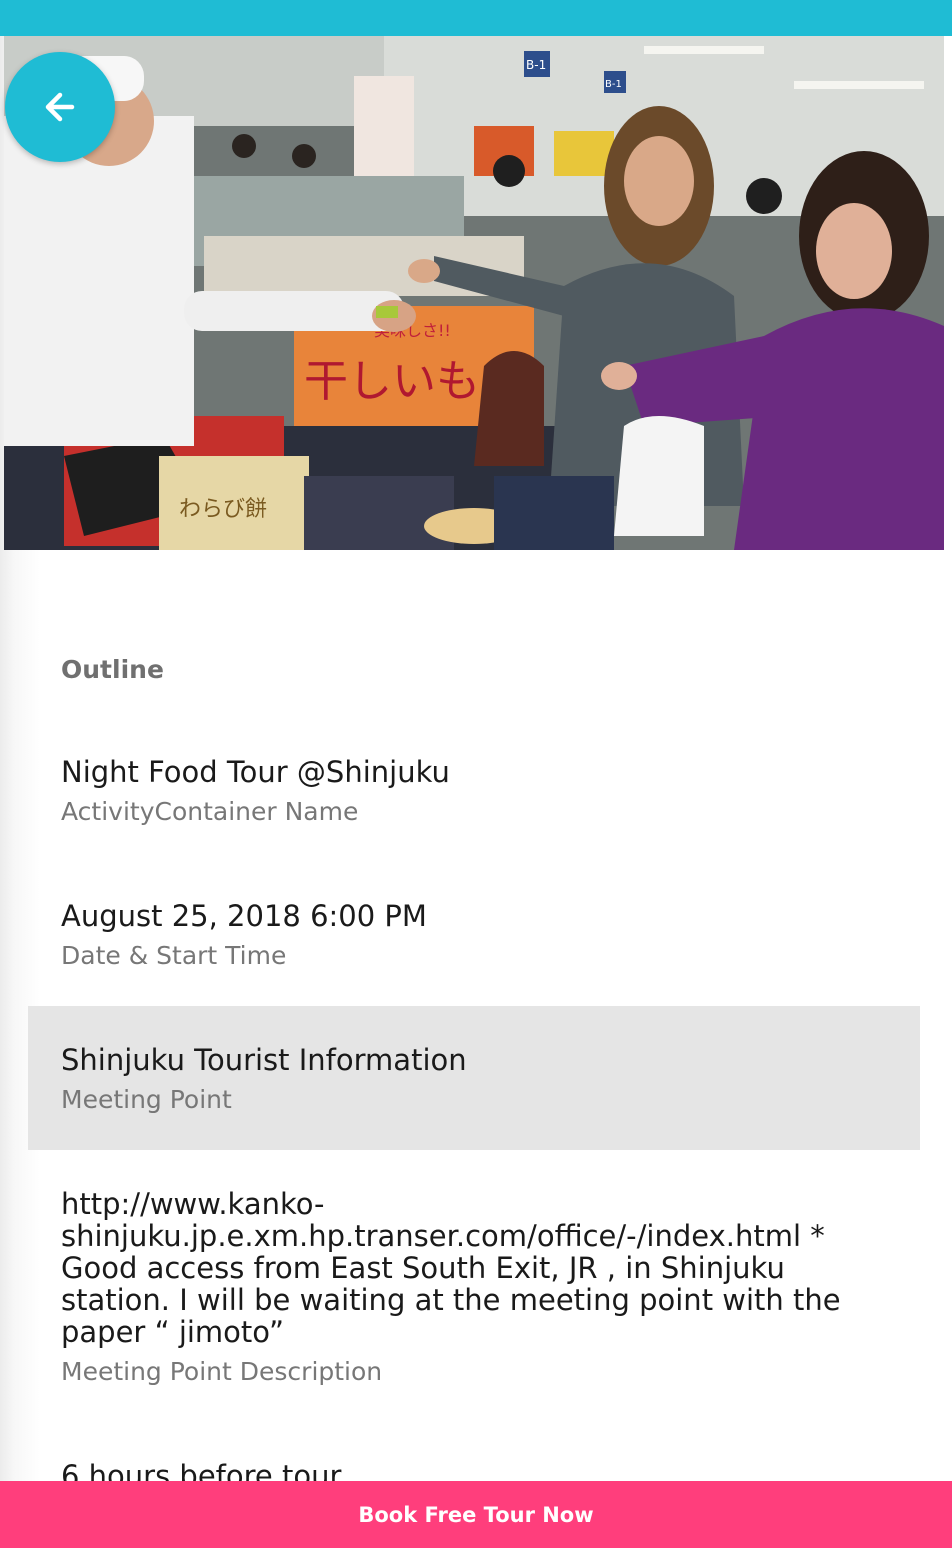 Image resolution: width=952 pixels, height=1548 pixels. What do you see at coordinates (174, 955) in the screenshot?
I see `date-start-time-label: Date & Start Time` at bounding box center [174, 955].